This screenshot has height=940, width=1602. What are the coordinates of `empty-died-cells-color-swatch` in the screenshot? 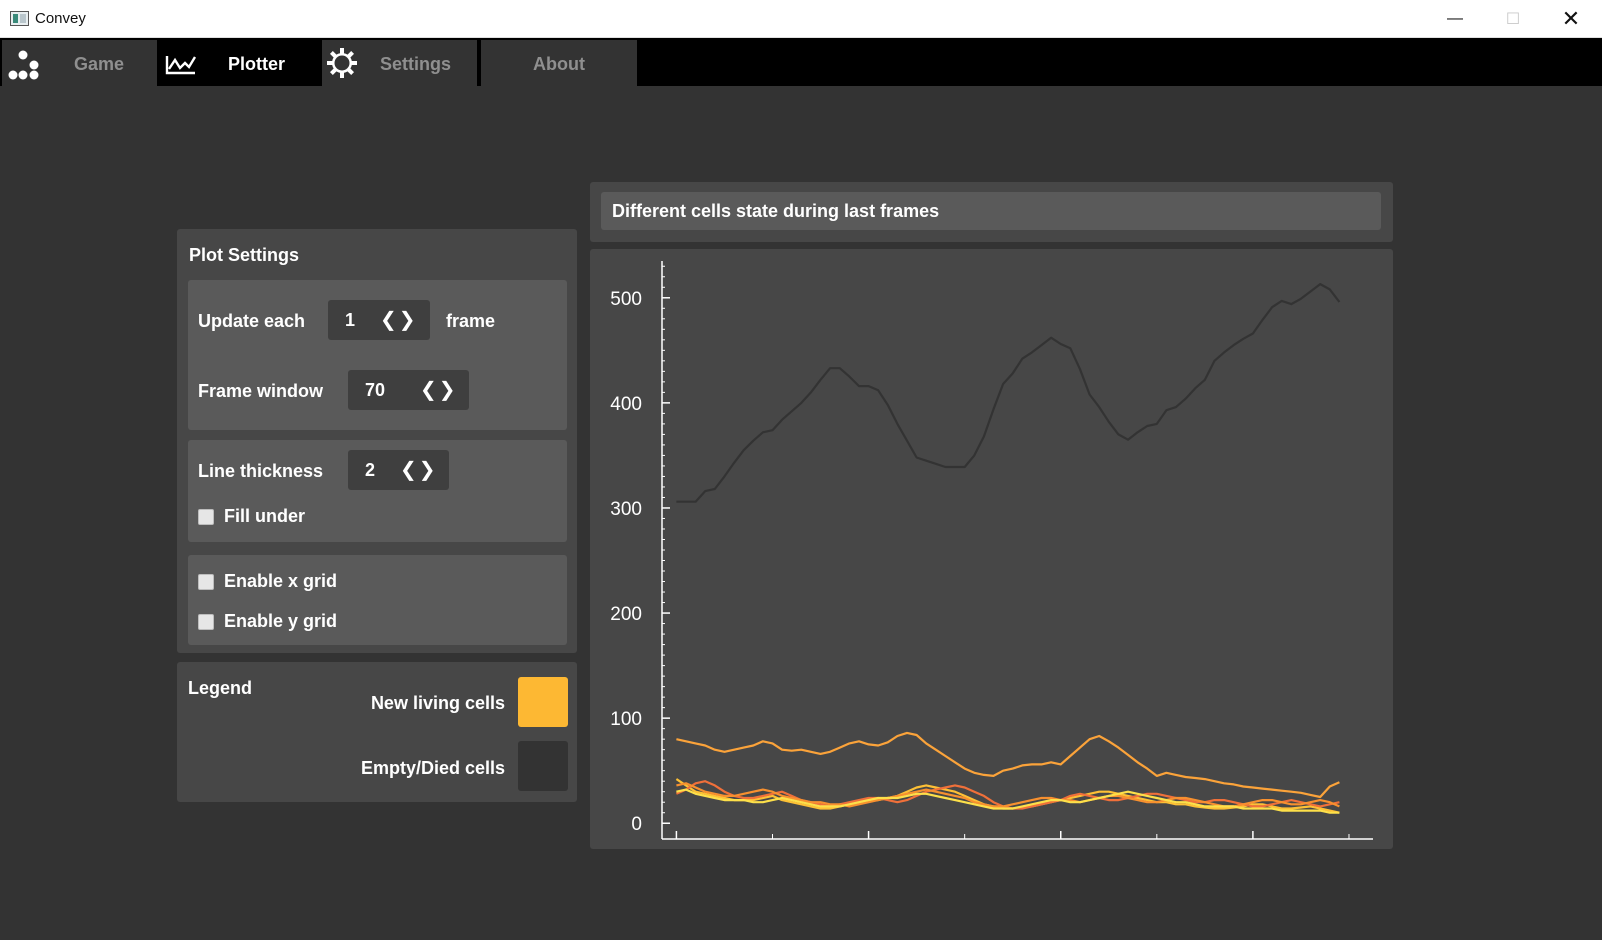 It's located at (543, 766).